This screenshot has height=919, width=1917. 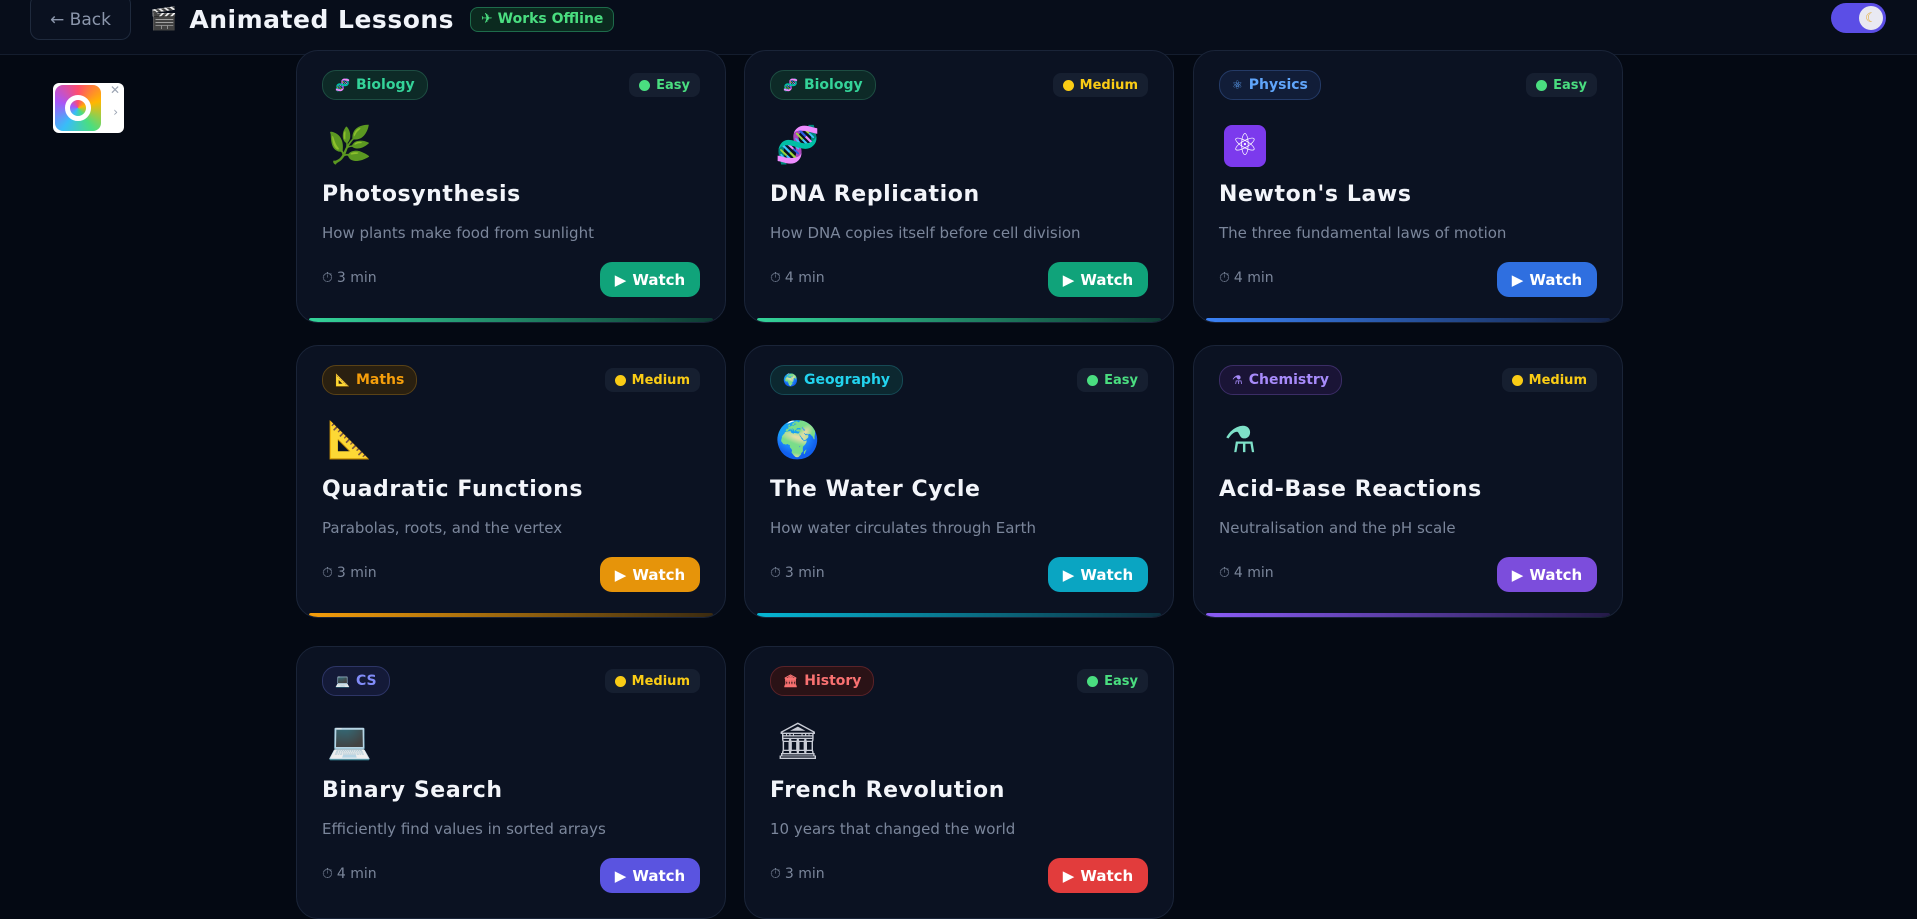 What do you see at coordinates (1245, 146) in the screenshot?
I see `atom-icon: ⚛` at bounding box center [1245, 146].